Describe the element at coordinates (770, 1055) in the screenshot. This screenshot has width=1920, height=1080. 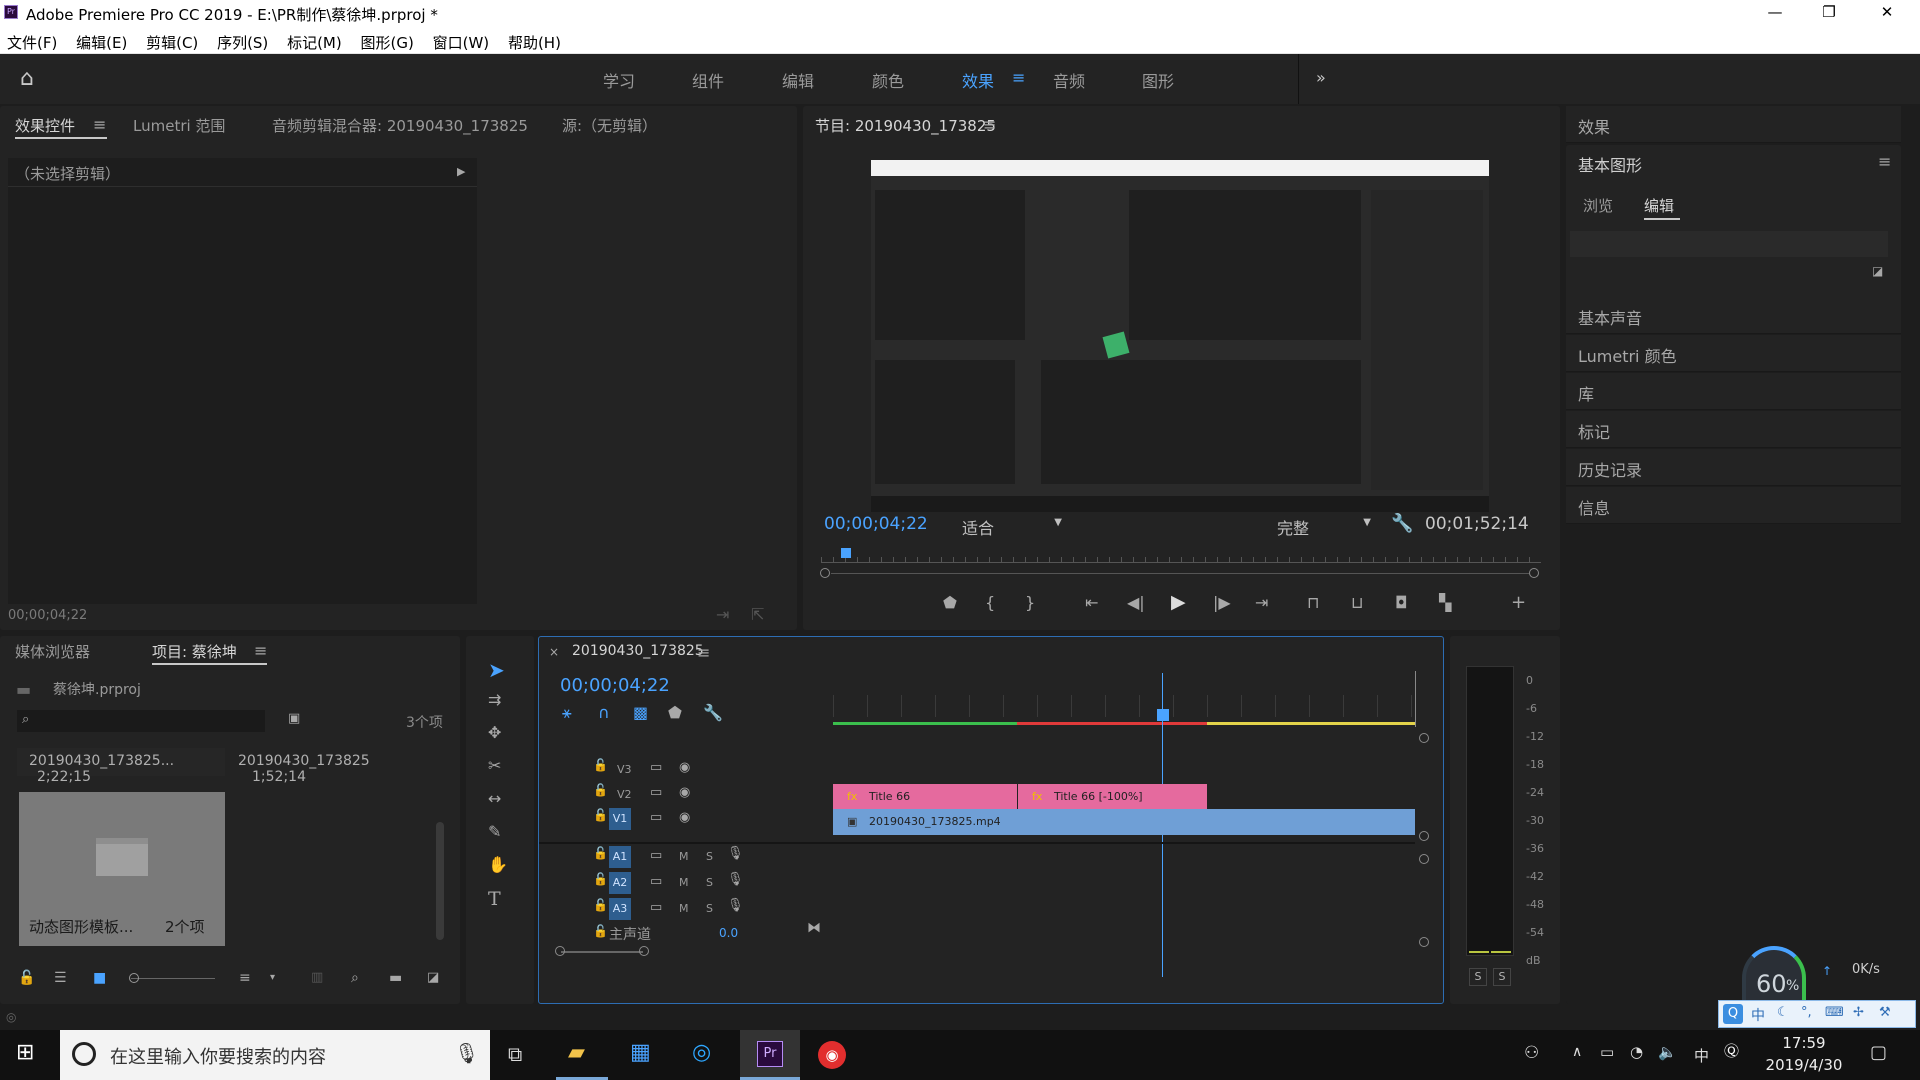
I see `premiere-taskbar-button: Pr` at that location.